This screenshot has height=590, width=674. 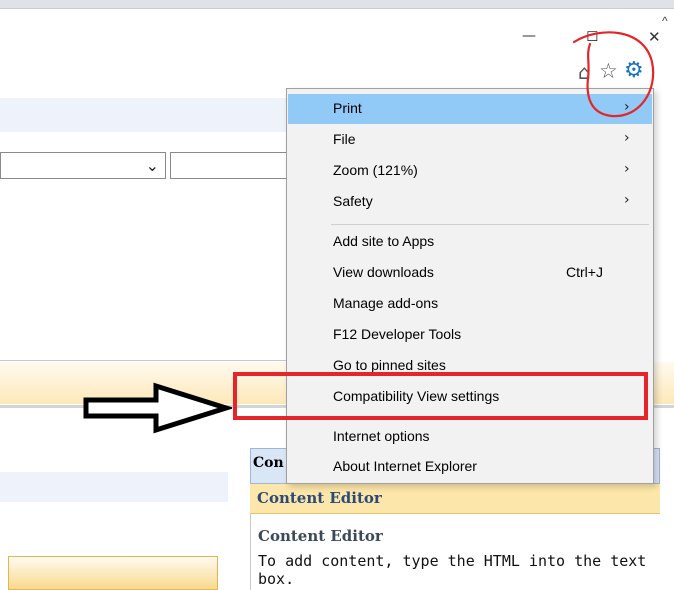 I want to click on annotation-circle-icon, so click(x=613, y=74).